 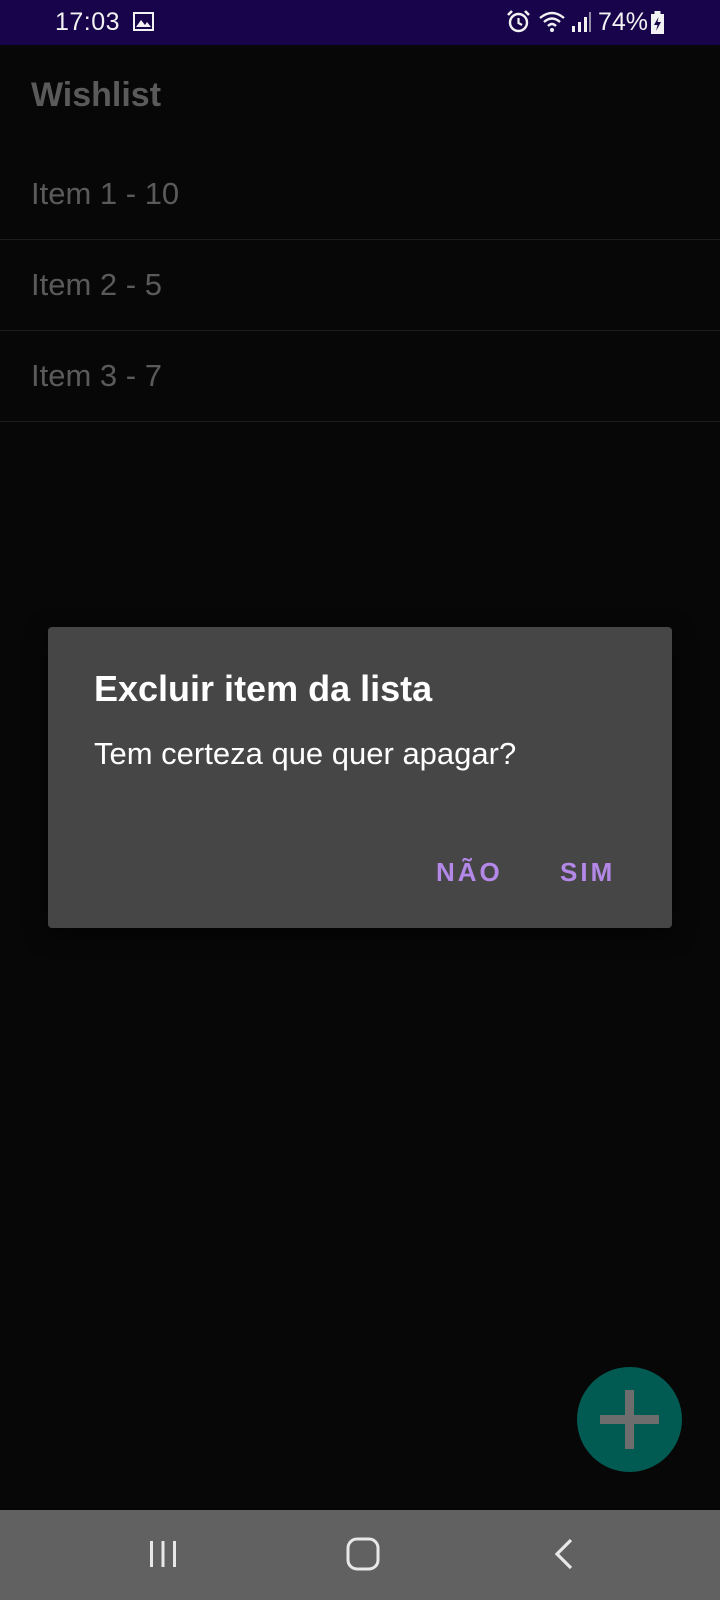 What do you see at coordinates (657, 22) in the screenshot?
I see `battery-charging-icon` at bounding box center [657, 22].